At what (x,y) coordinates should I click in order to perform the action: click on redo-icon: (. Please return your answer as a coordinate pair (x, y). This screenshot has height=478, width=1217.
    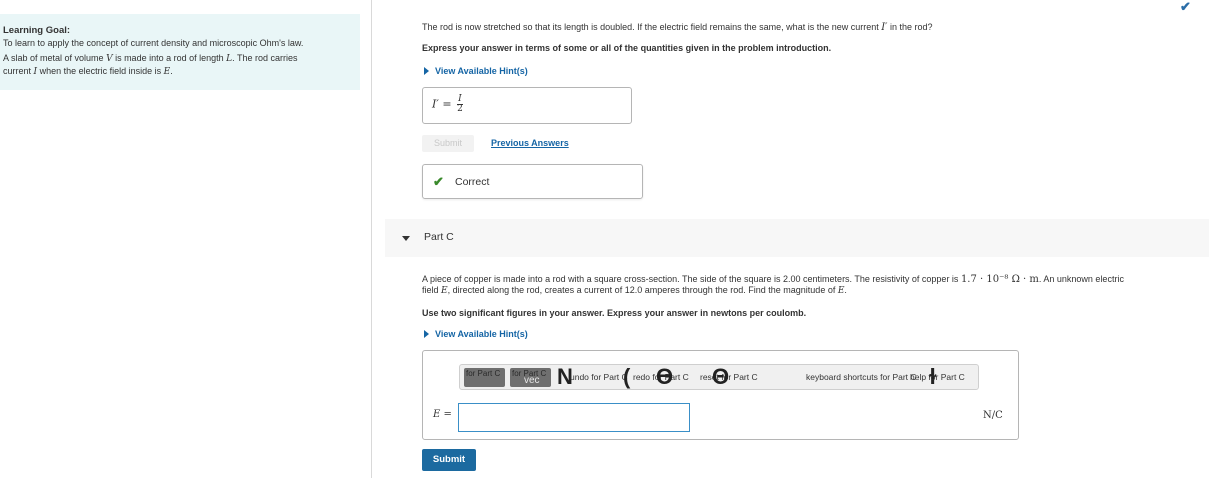
    Looking at the image, I should click on (626, 377).